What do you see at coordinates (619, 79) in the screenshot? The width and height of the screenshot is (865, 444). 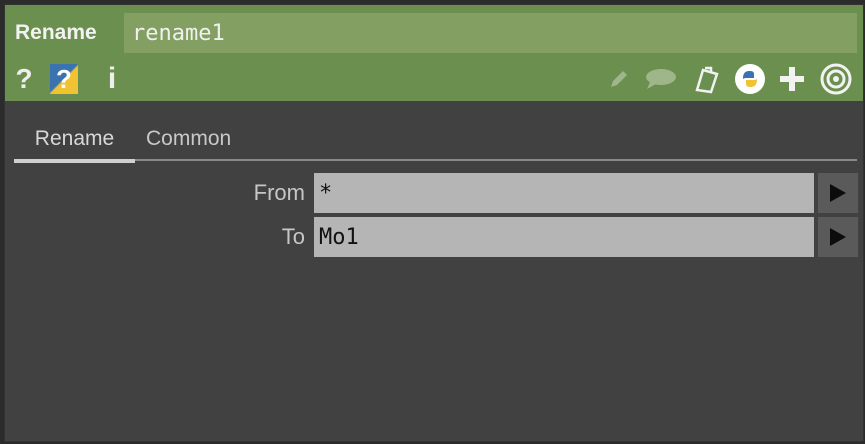 I see `edit-icon` at bounding box center [619, 79].